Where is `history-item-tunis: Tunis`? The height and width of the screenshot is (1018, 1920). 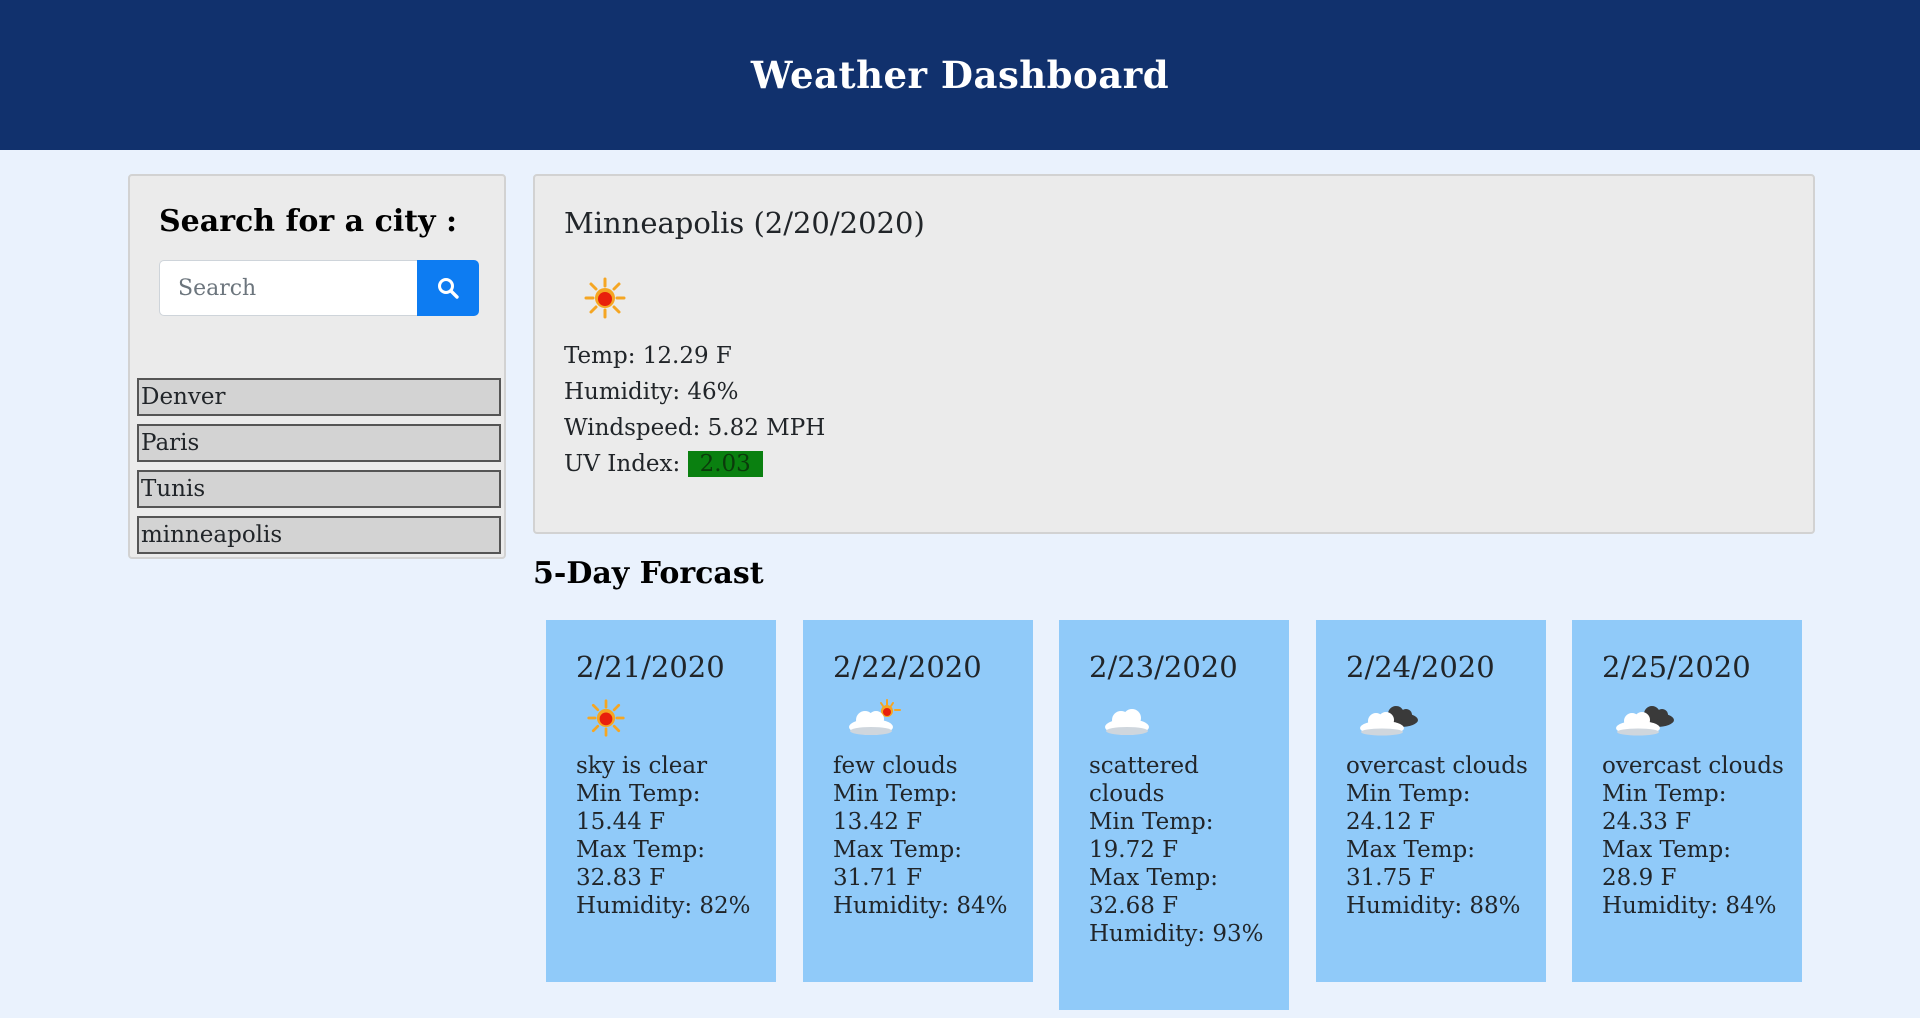 history-item-tunis: Tunis is located at coordinates (319, 489).